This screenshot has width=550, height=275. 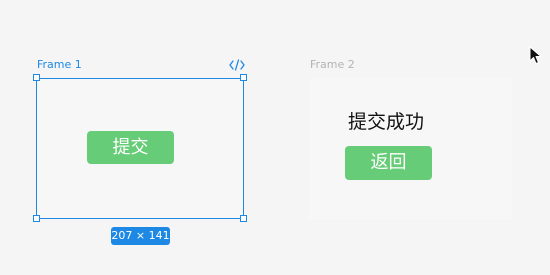 What do you see at coordinates (388, 163) in the screenshot?
I see `back-button: 返回` at bounding box center [388, 163].